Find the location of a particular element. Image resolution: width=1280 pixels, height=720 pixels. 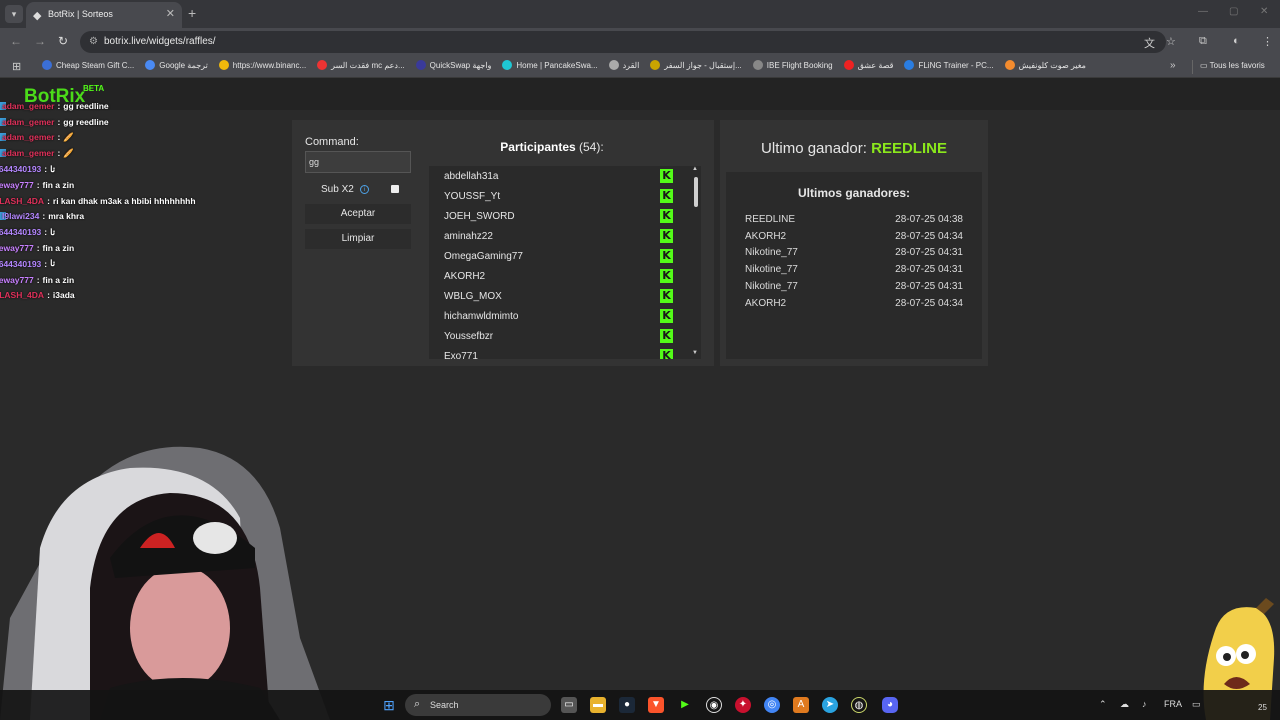

bookmark-star-icon: ☆ is located at coordinates (1171, 41).